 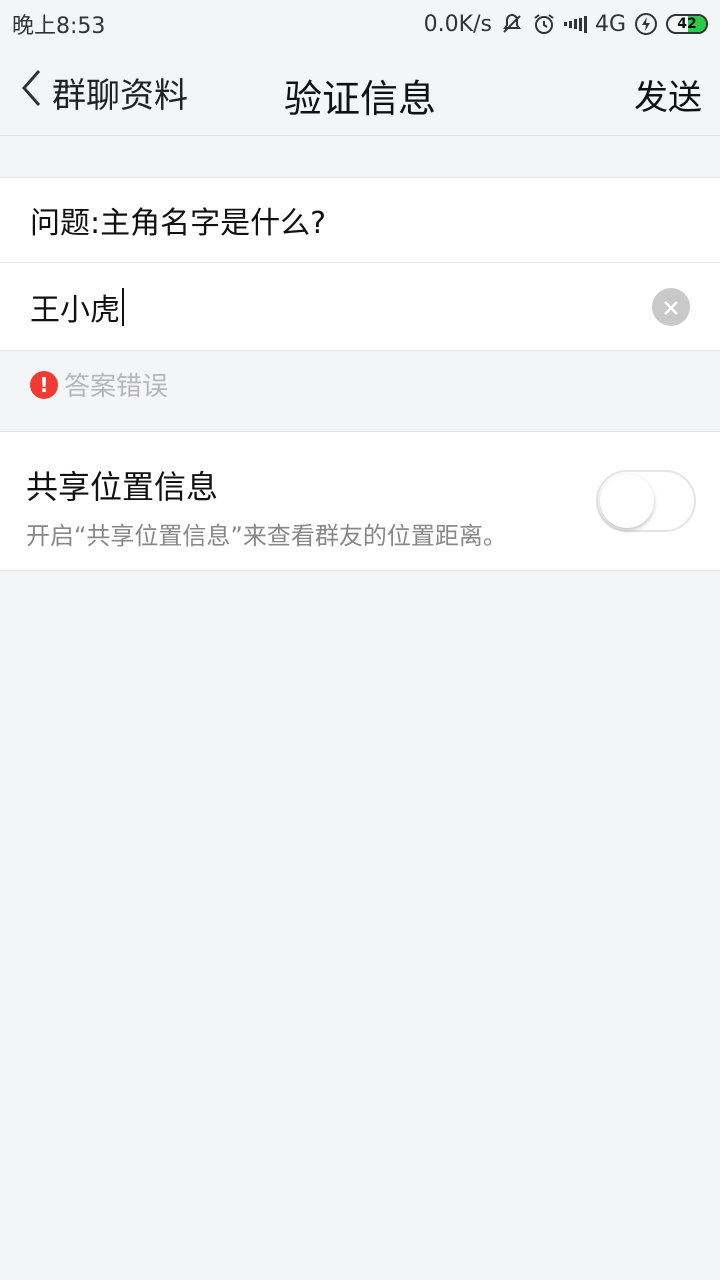 What do you see at coordinates (116, 387) in the screenshot?
I see `error-text: 答案错误` at bounding box center [116, 387].